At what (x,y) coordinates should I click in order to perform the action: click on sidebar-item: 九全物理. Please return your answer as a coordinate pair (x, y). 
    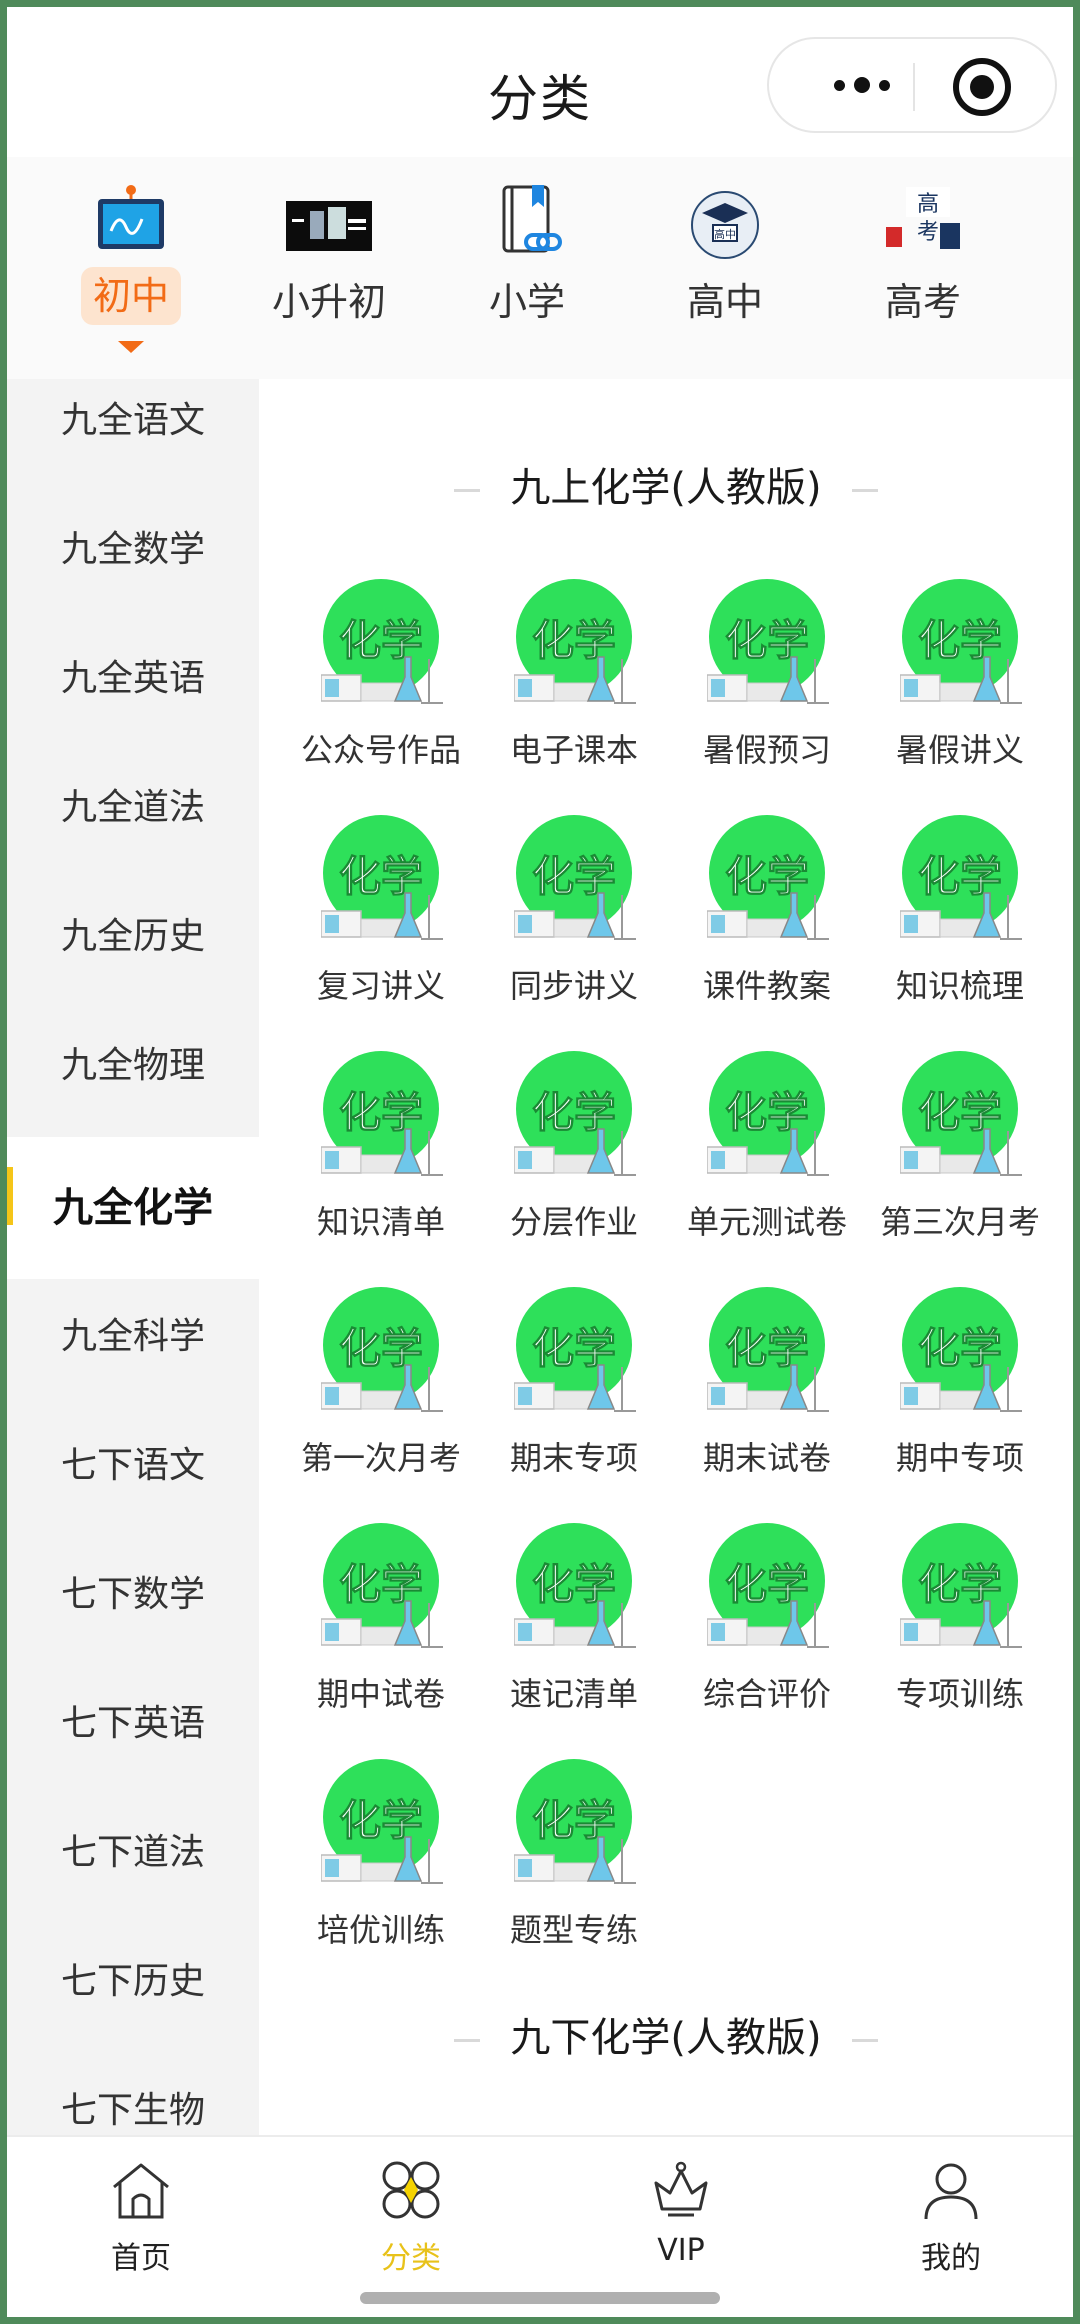
    Looking at the image, I should click on (133, 1066).